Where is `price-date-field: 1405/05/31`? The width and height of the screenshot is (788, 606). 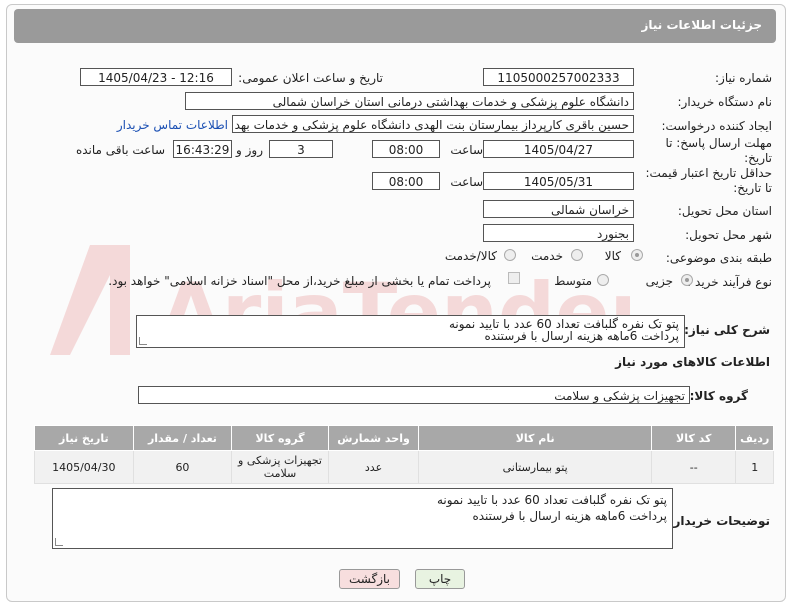
price-date-field: 1405/05/31 is located at coordinates (558, 181).